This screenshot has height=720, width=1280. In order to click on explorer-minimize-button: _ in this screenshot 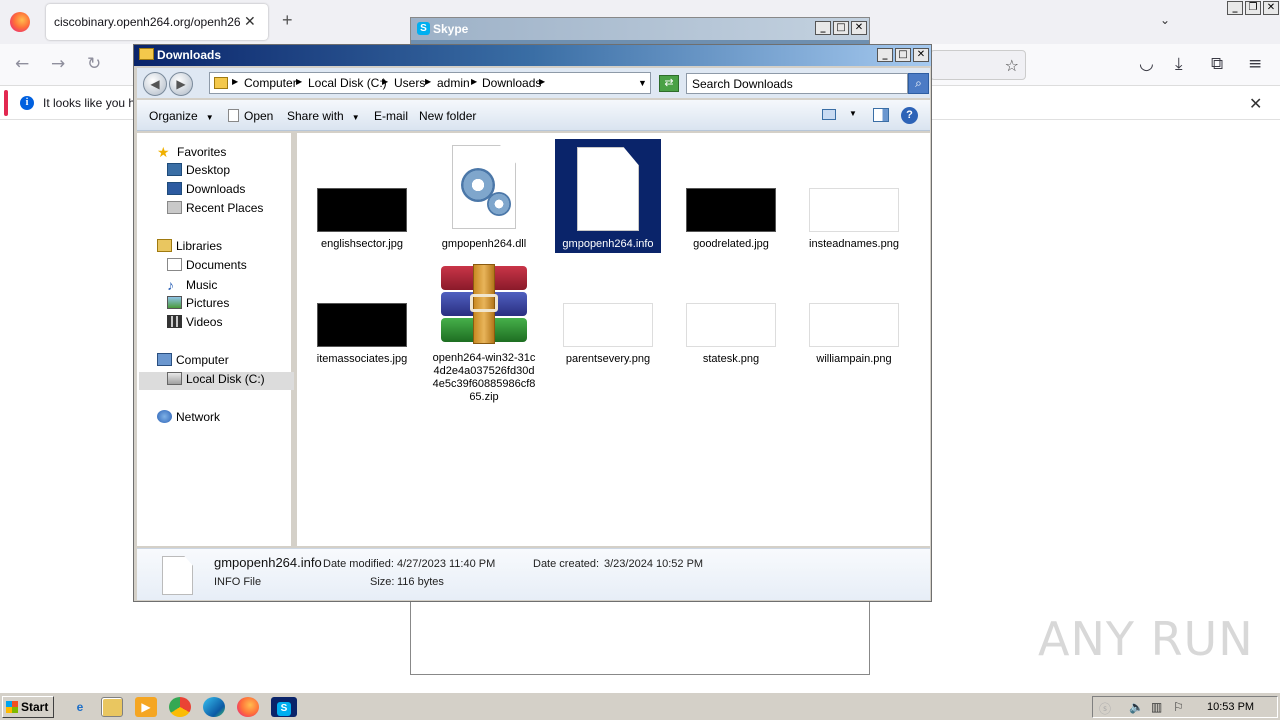, I will do `click(885, 55)`.